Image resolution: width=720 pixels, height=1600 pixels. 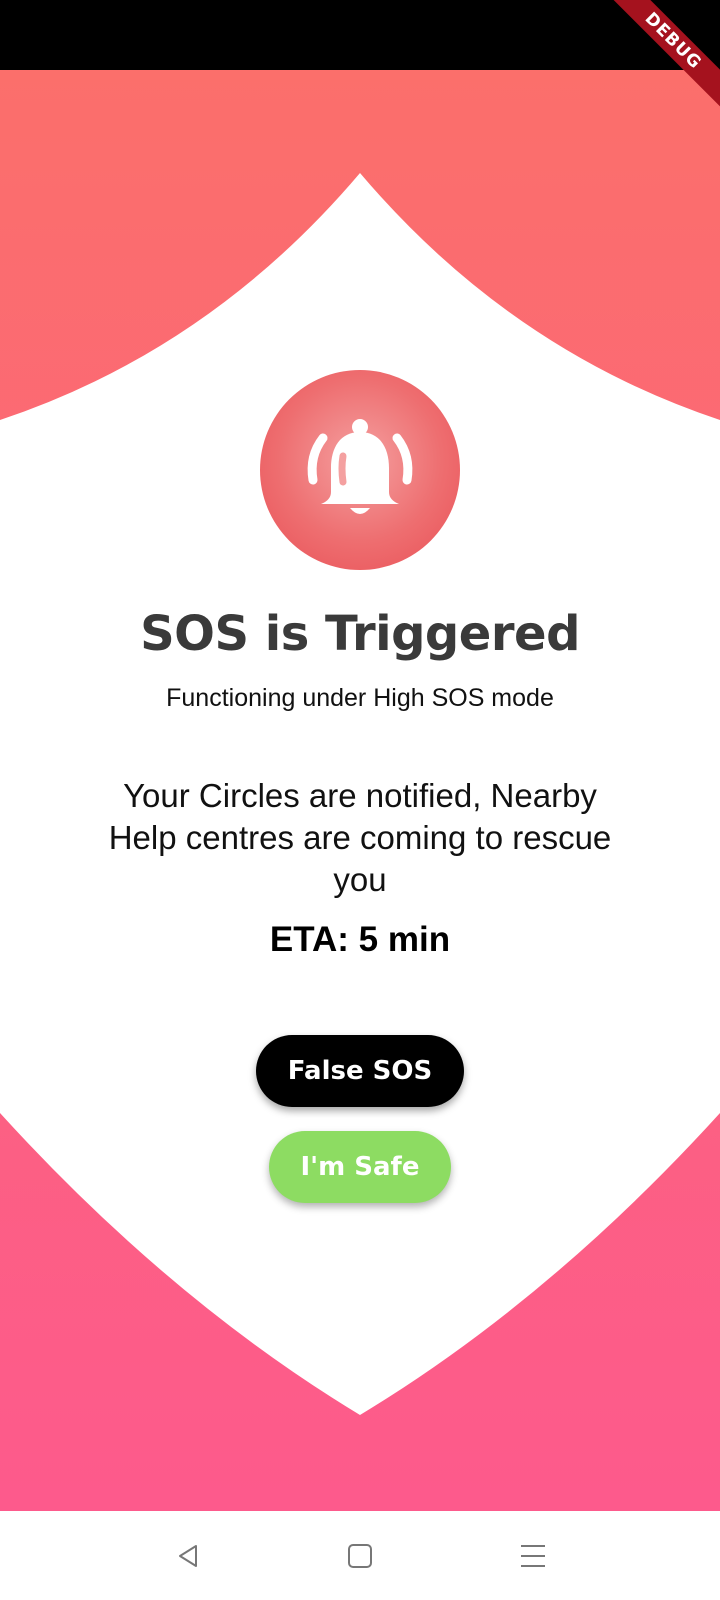 I want to click on home-icon, so click(x=360, y=1555).